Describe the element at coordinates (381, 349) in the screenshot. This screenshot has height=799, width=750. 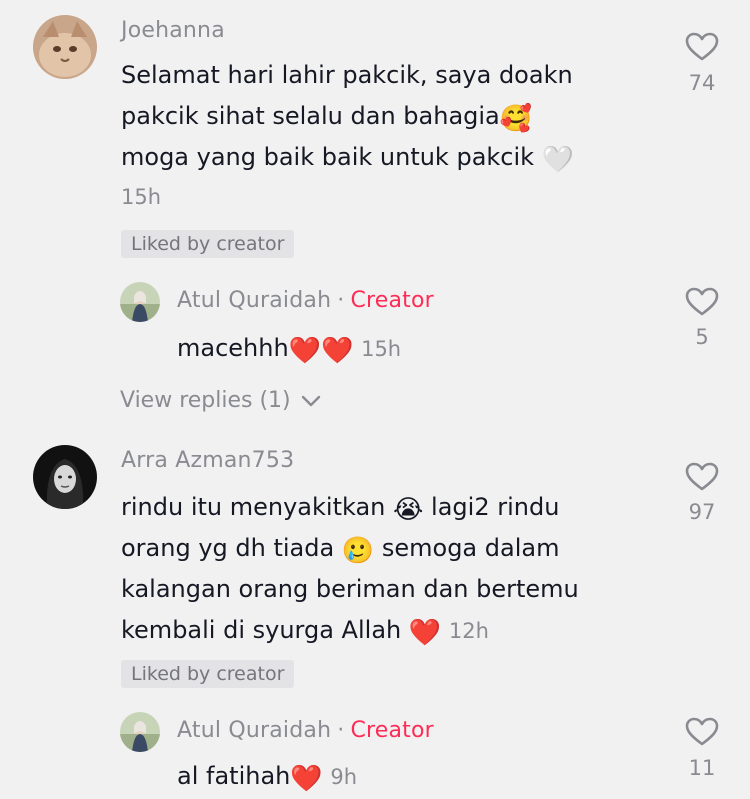
I see `reply-timestamp: 15h` at that location.